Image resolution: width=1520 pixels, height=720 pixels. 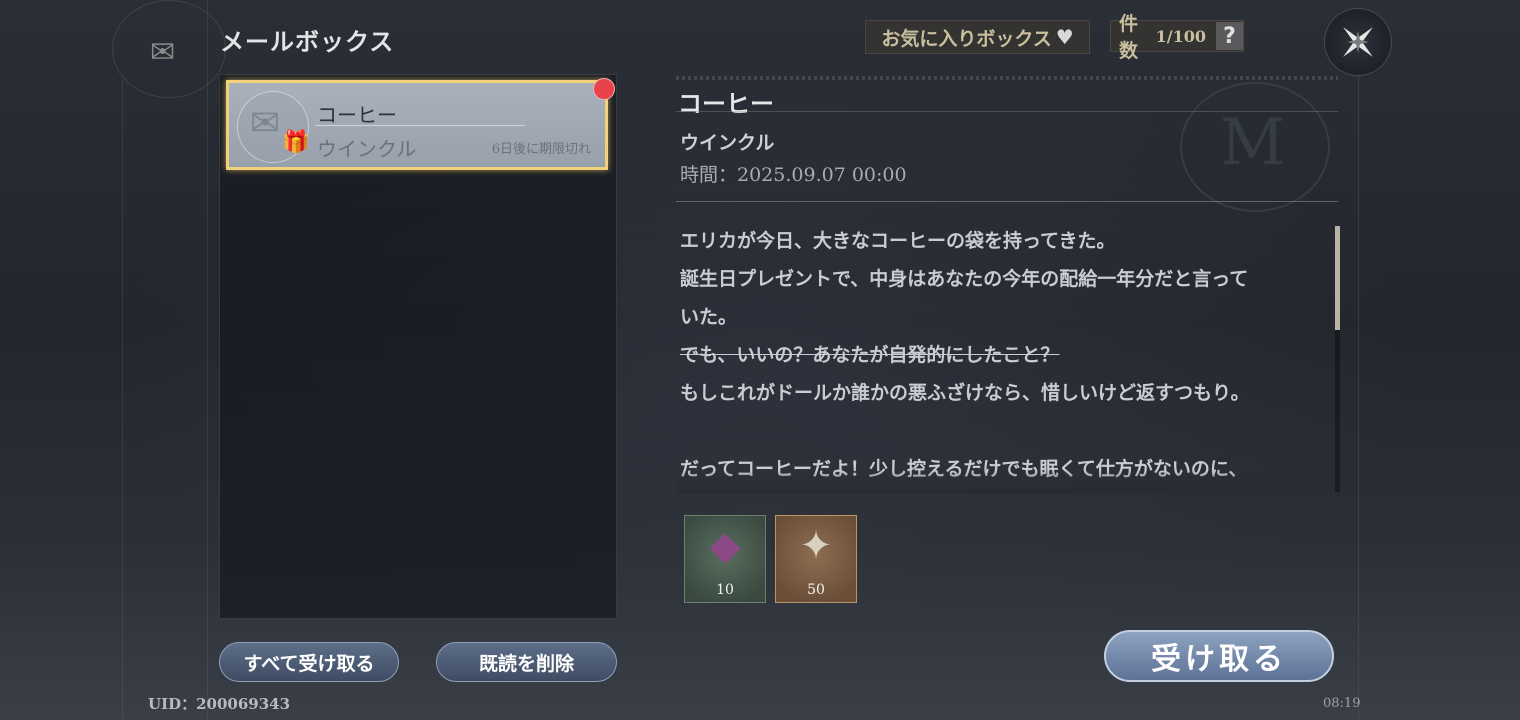 What do you see at coordinates (709, 317) in the screenshot?
I see `mail-body-line: いた。` at bounding box center [709, 317].